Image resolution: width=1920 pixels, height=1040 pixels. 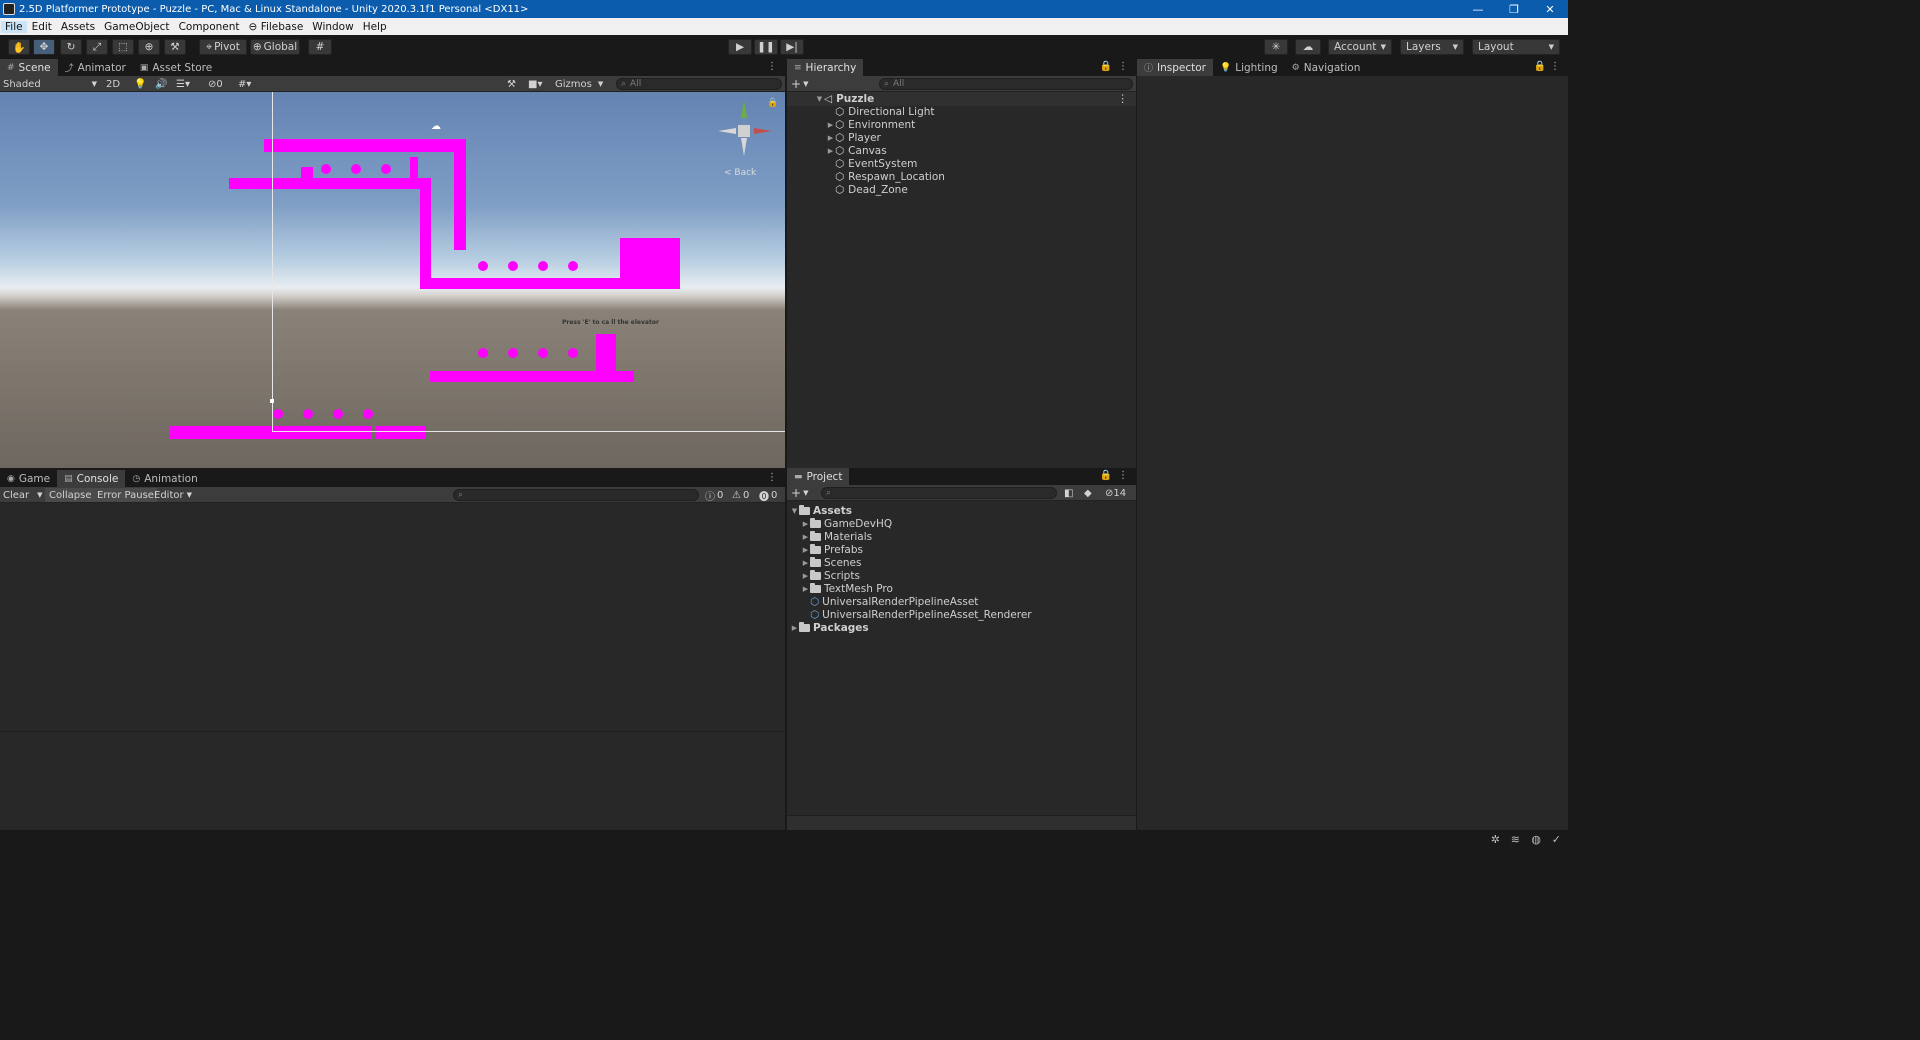 I want to click on shading-mode-dropdown: Shaded ▼, so click(x=50, y=84).